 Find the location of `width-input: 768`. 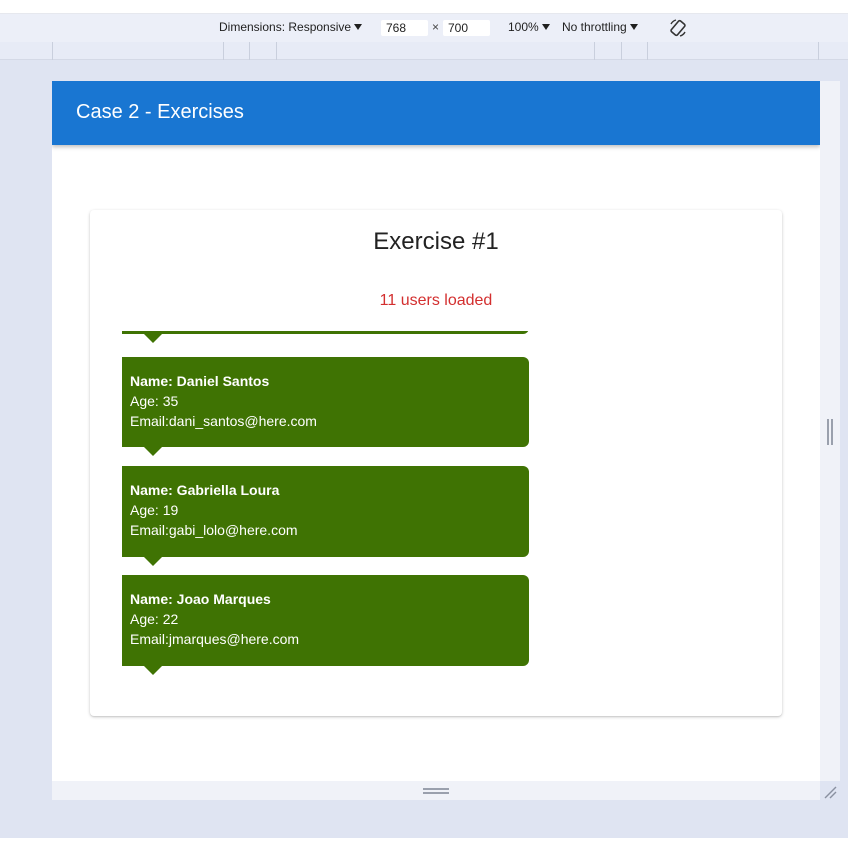

width-input: 768 is located at coordinates (404, 28).